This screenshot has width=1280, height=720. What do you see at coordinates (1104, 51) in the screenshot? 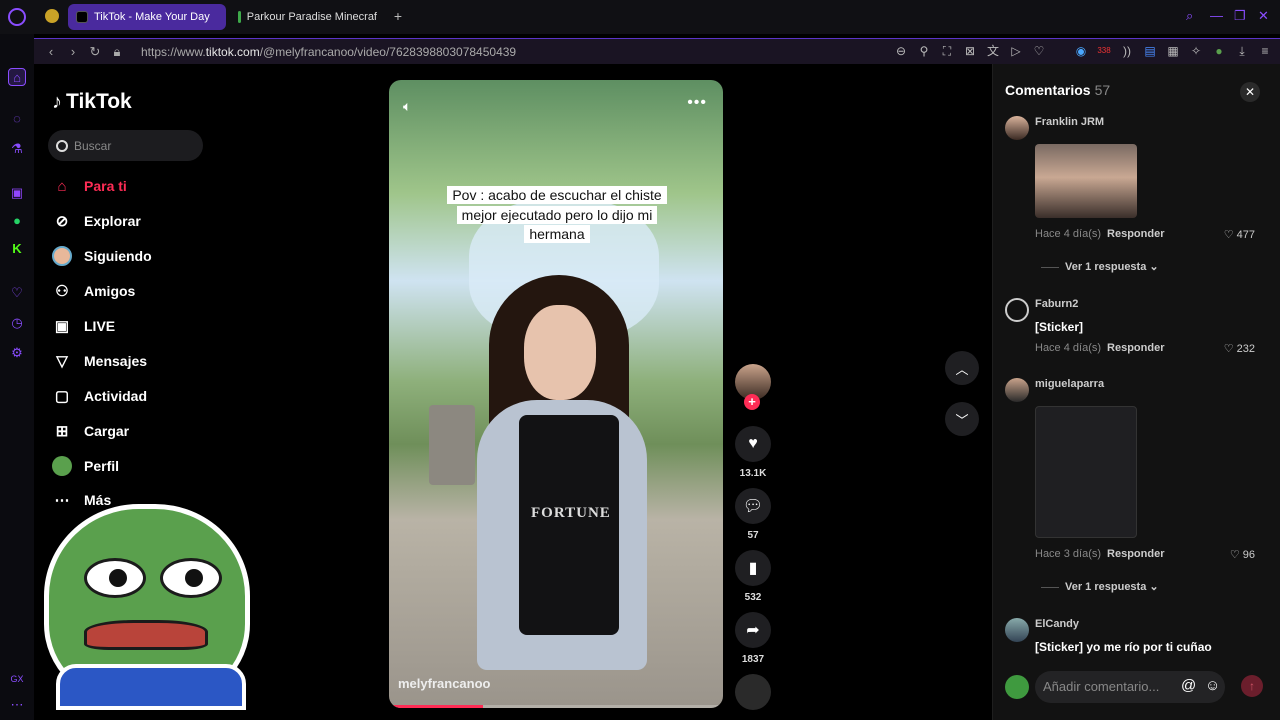
I see `badge-extension-icon: 338` at bounding box center [1104, 51].